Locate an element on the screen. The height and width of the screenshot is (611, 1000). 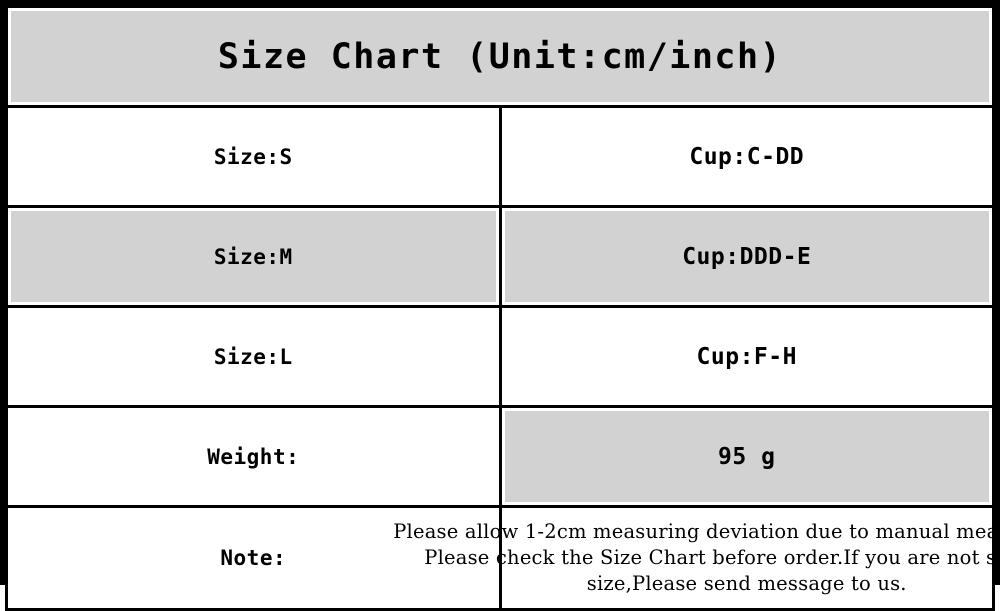
row-value-cell-weight: 95 g is located at coordinates (746, 456).